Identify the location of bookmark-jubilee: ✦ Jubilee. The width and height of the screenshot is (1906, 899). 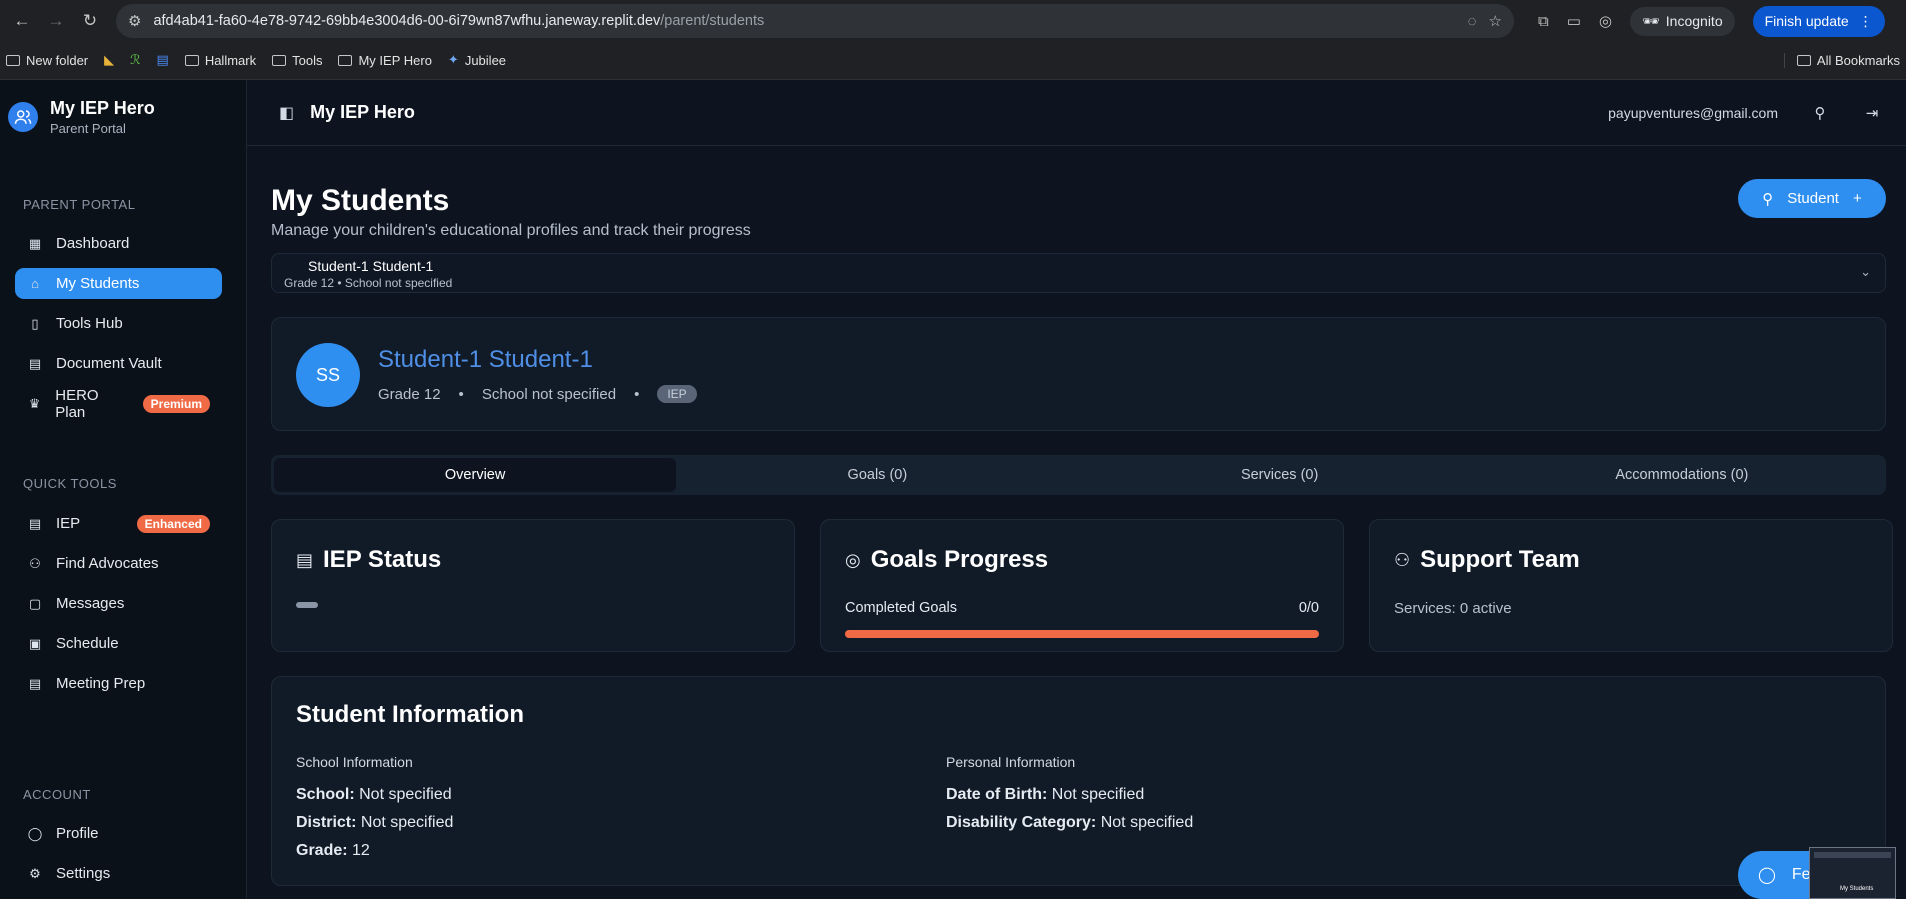
(477, 60).